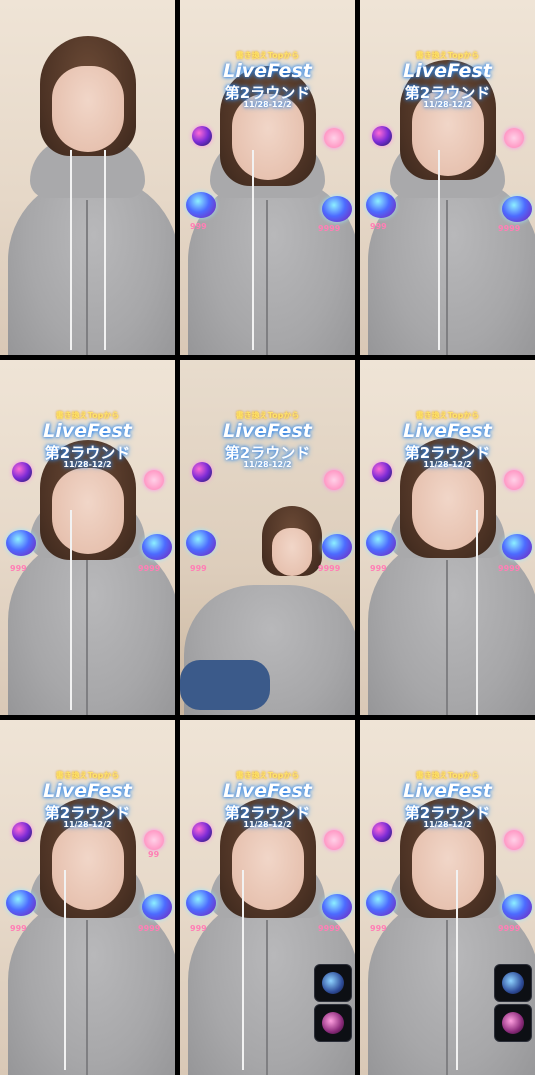  I want to click on side-marker: 99, so click(154, 854).